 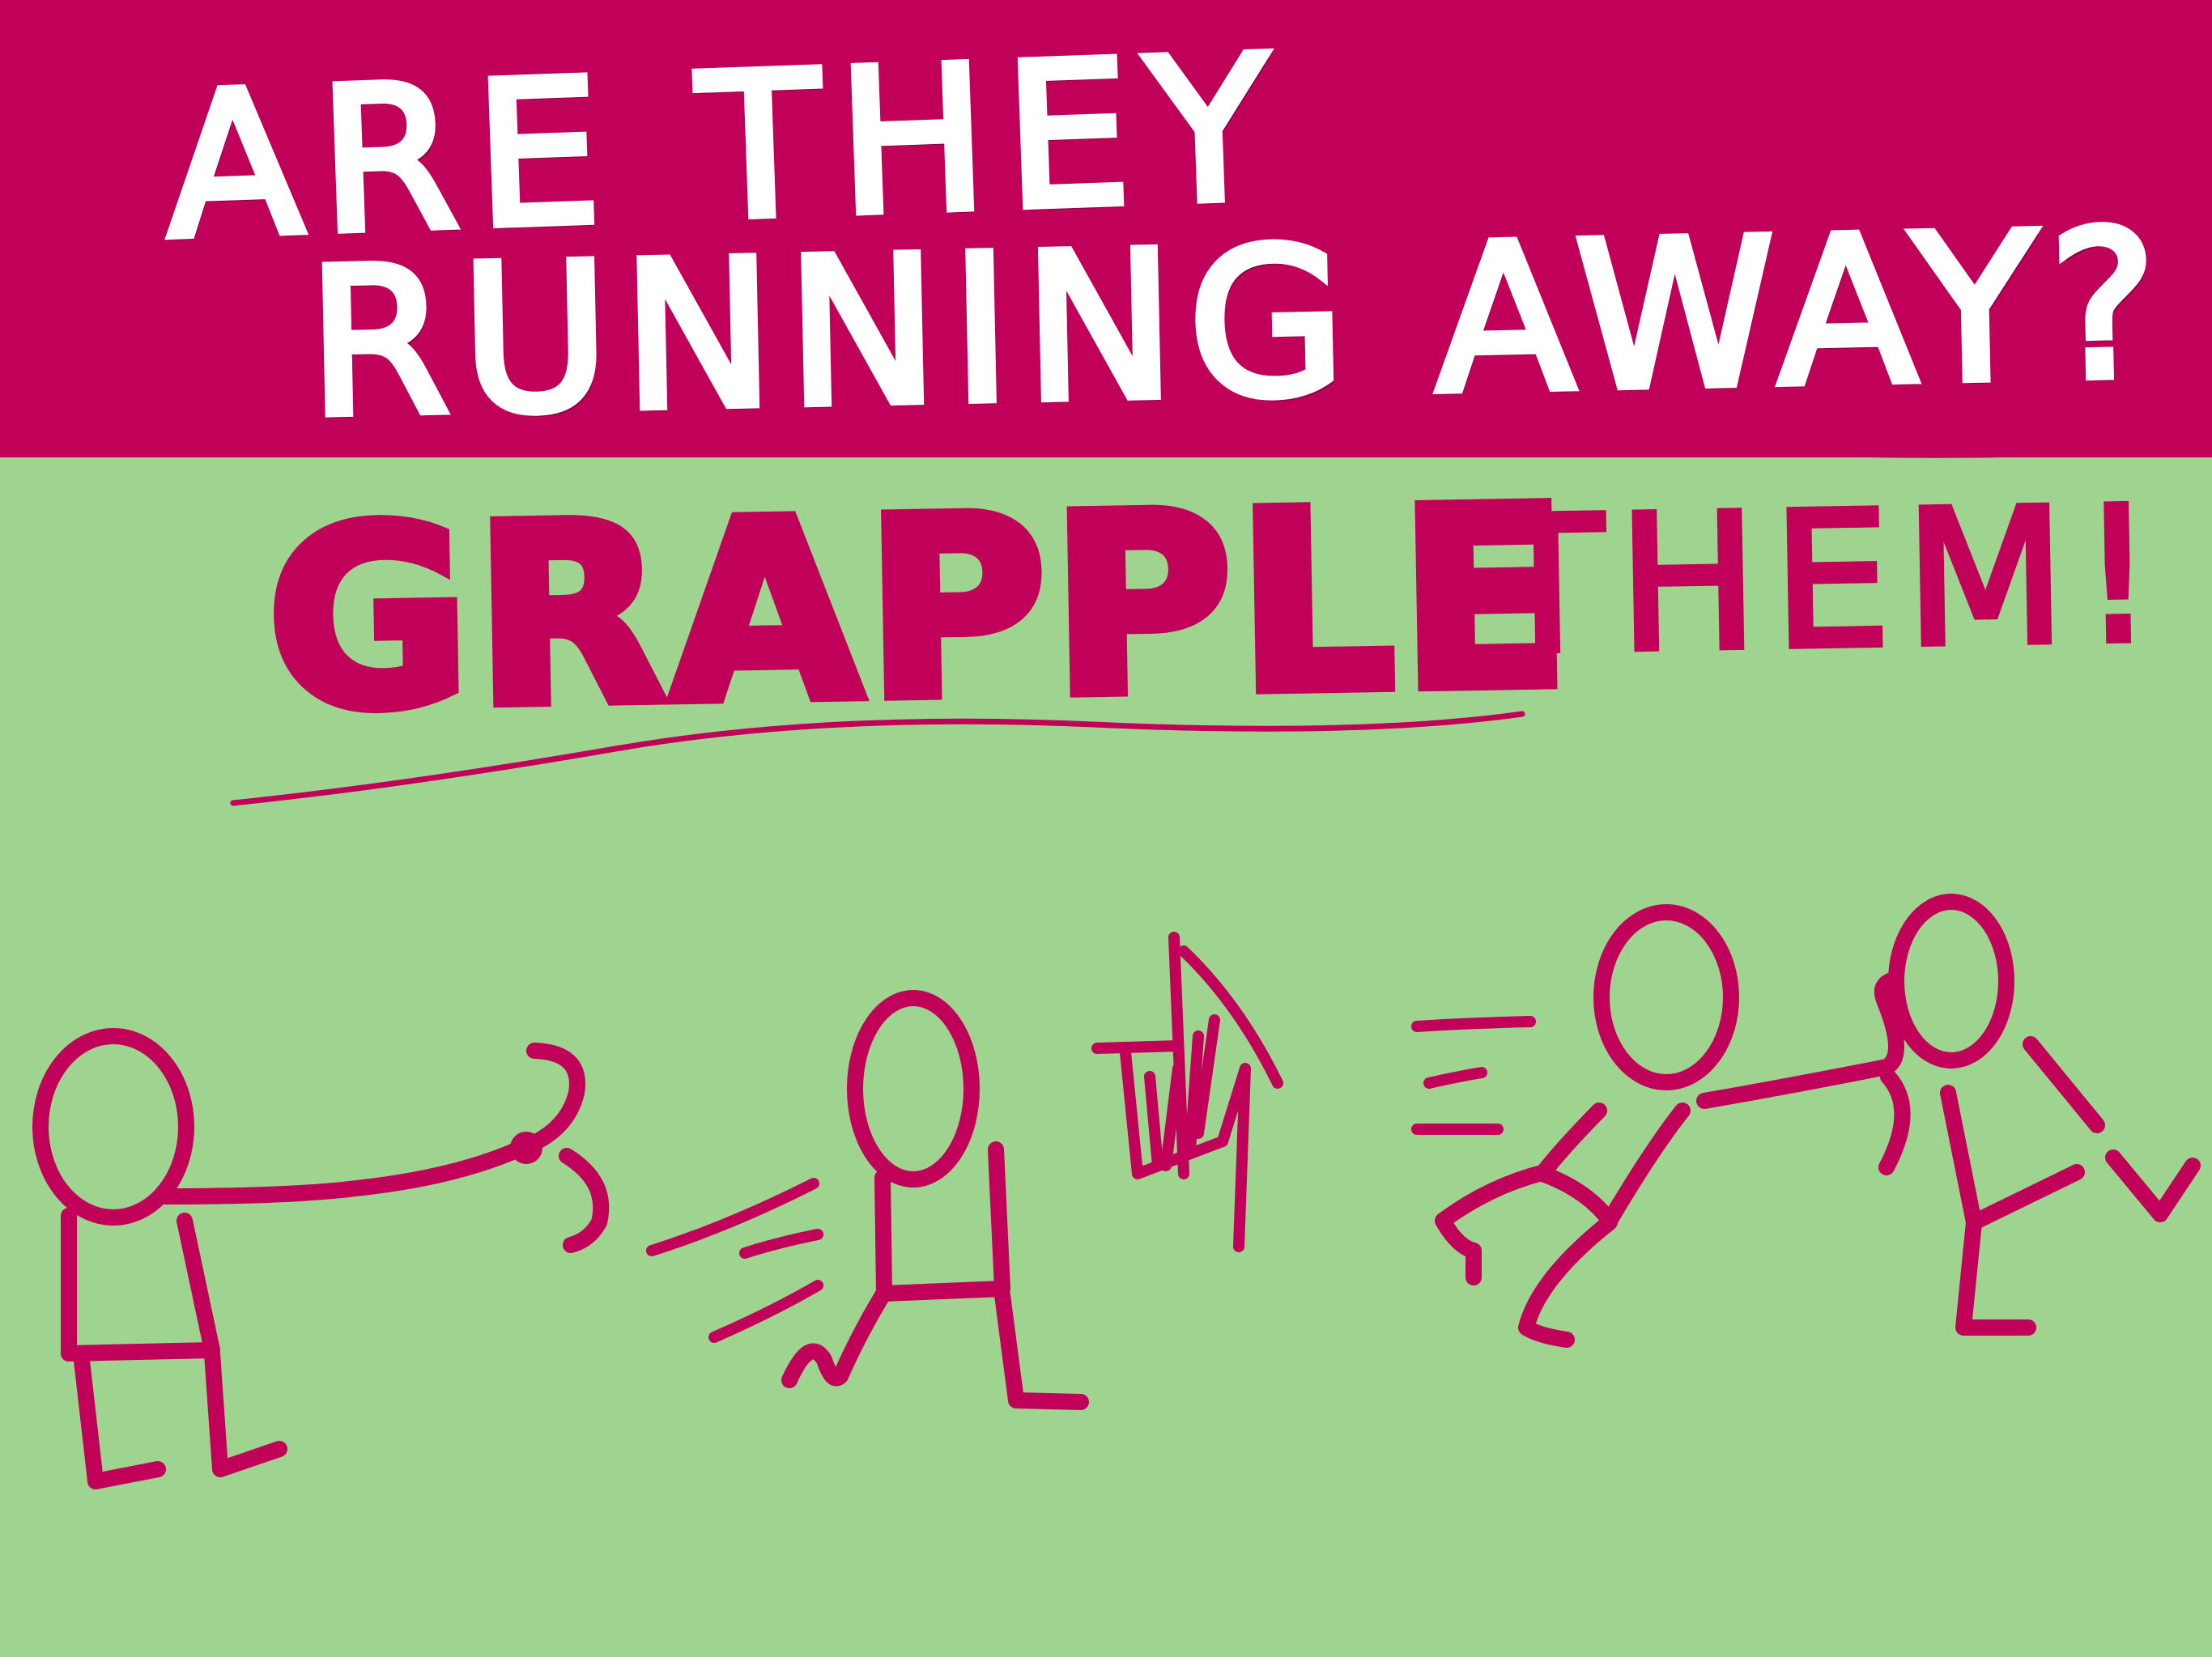 I want to click on pulled-head, so click(x=1951, y=981).